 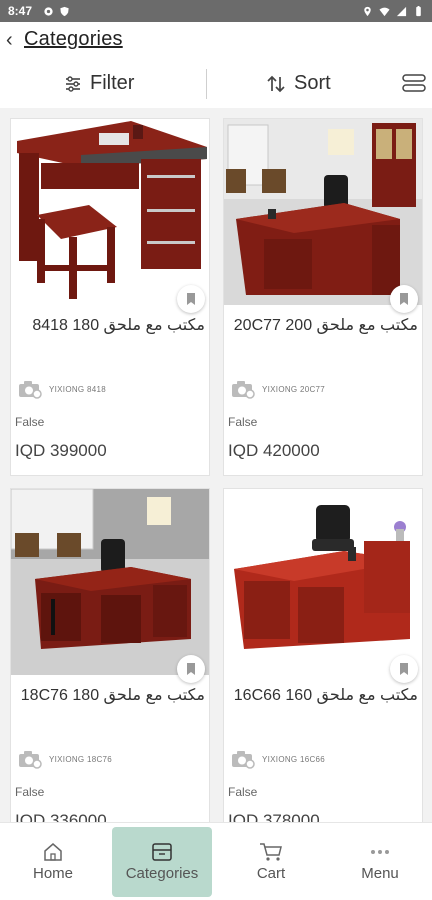 What do you see at coordinates (380, 862) in the screenshot?
I see `nav-item-menu: Menu` at bounding box center [380, 862].